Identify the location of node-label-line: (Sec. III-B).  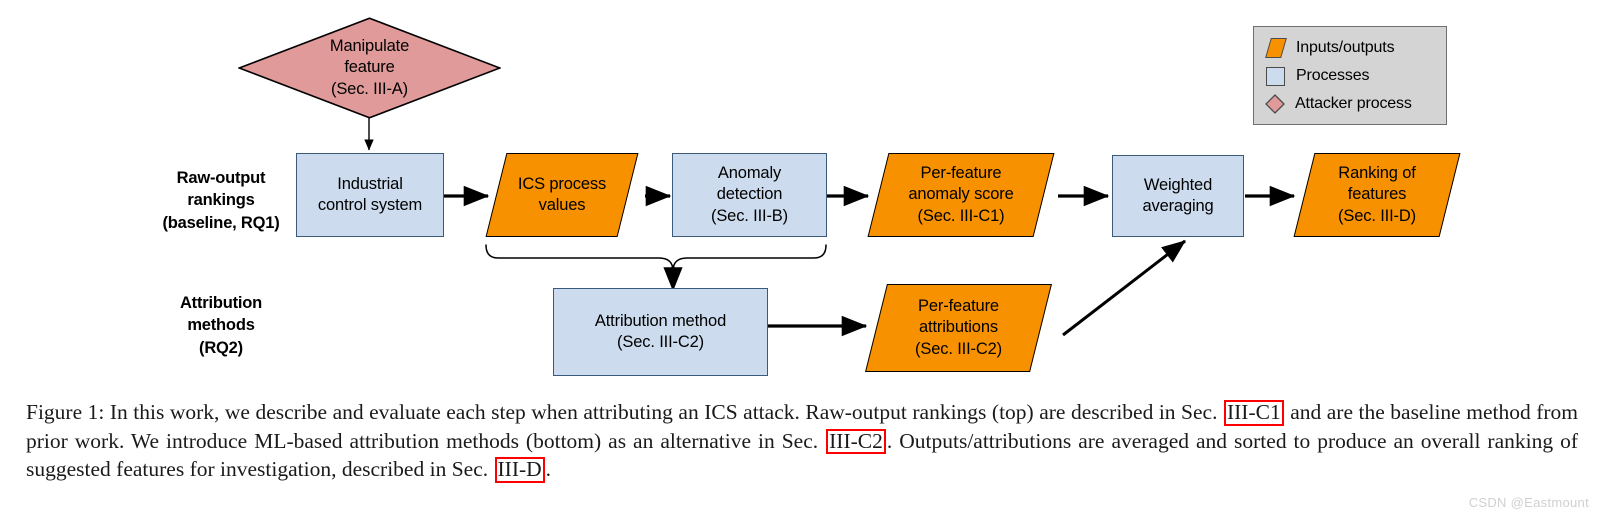
(749, 215).